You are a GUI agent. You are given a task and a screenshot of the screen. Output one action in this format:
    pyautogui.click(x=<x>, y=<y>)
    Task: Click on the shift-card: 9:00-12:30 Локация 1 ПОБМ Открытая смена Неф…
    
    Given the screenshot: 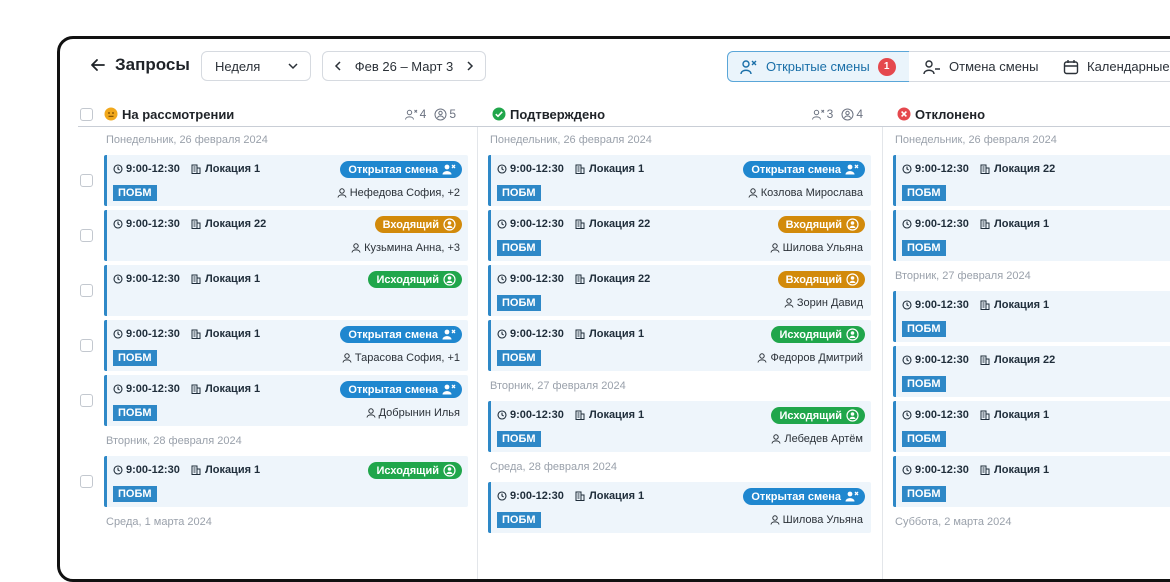 What is the action you would take?
    pyautogui.click(x=286, y=180)
    